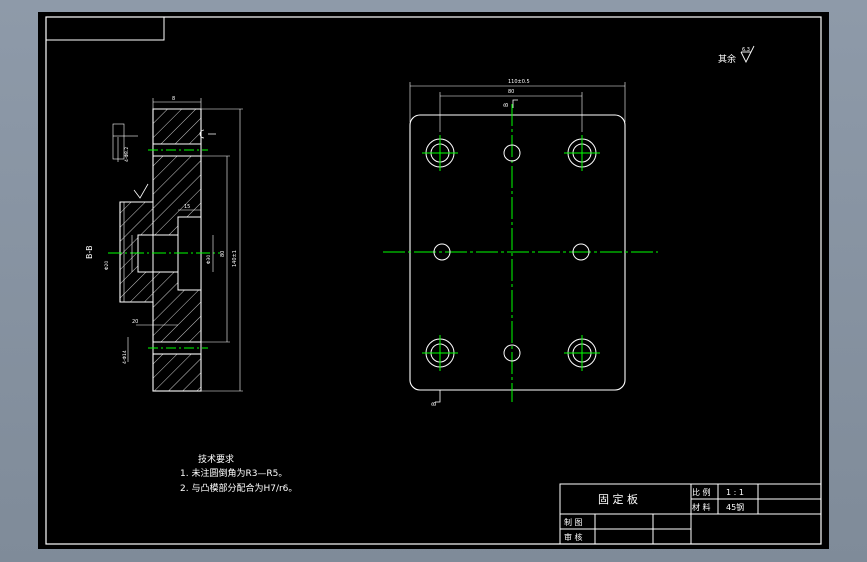  I want to click on title-part-name: 固 定 板, so click(618, 499).